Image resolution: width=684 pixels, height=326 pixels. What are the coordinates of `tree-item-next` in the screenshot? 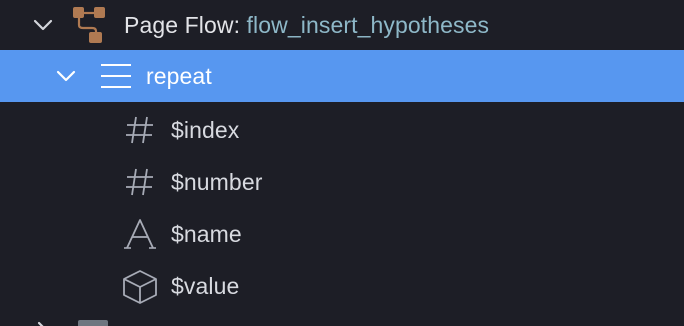 It's located at (342, 319).